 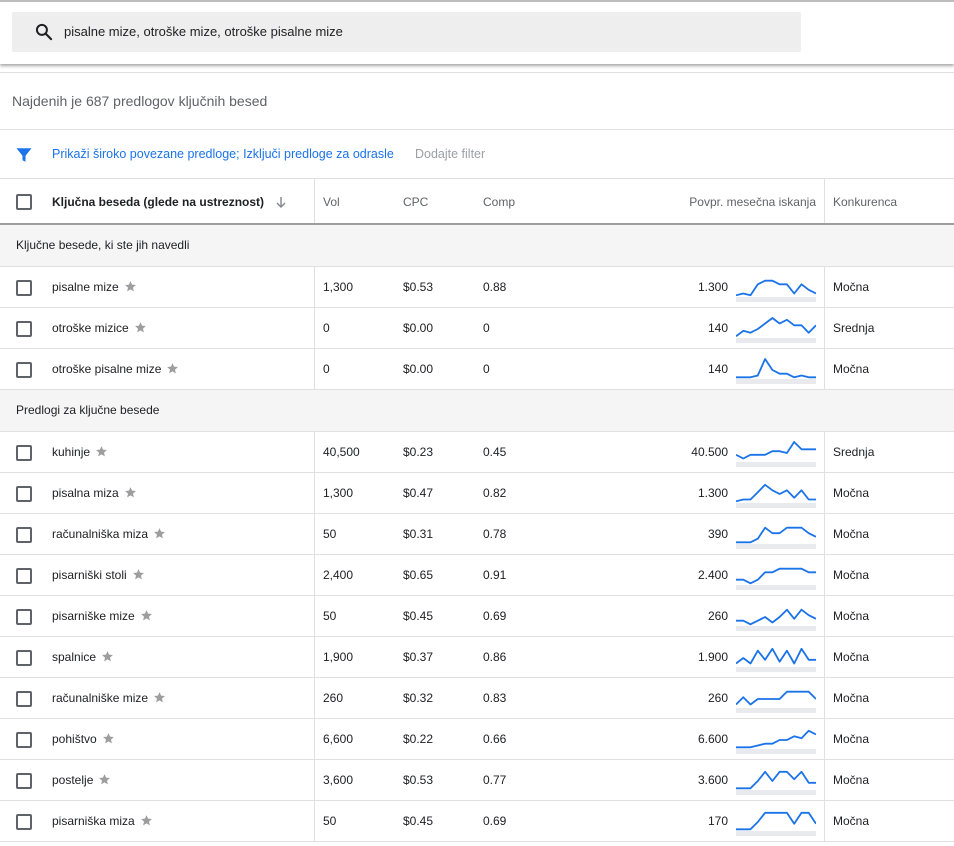 I want to click on keyword-cell: pisarniške mize, so click(x=102, y=616).